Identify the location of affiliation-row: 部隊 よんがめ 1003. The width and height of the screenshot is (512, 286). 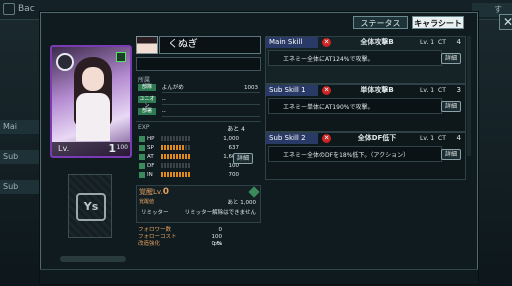
(199, 88).